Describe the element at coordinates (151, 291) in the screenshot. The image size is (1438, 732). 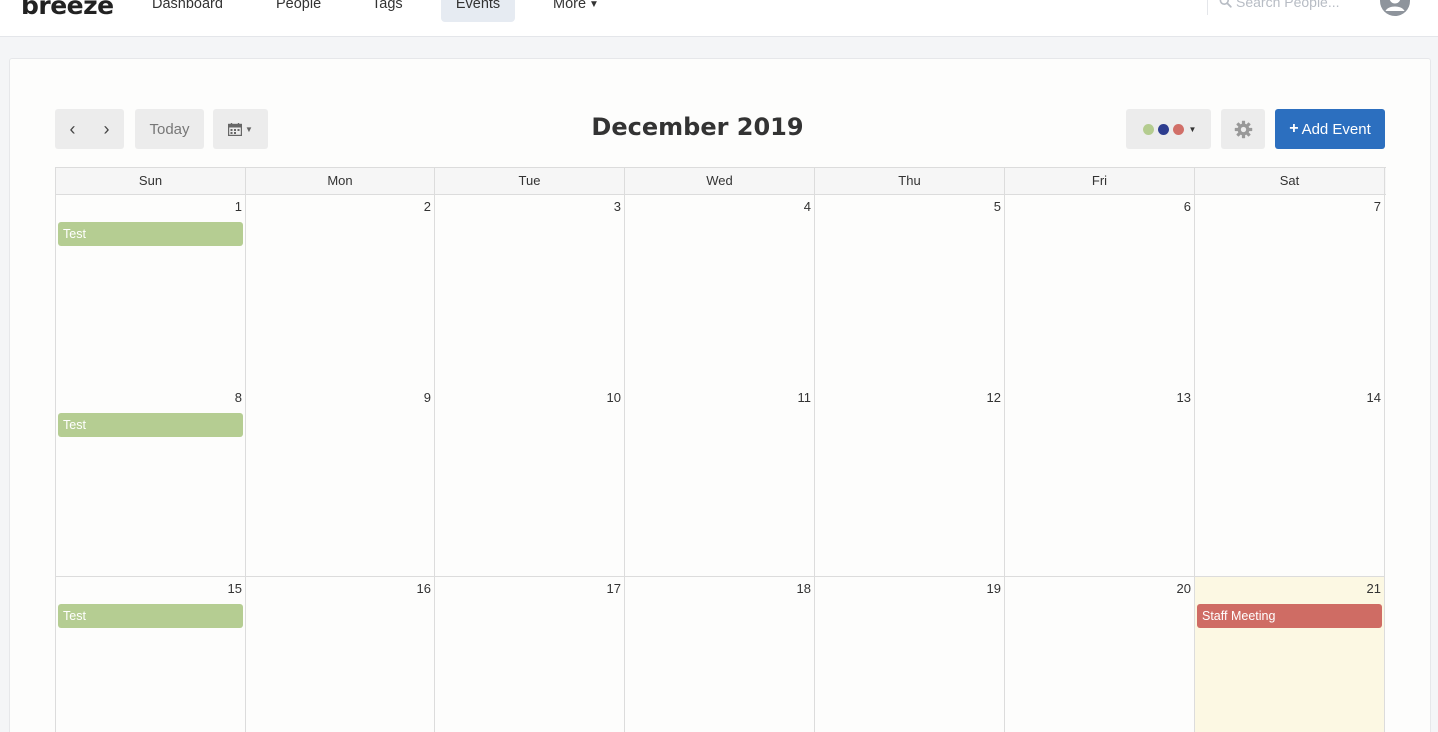
I see `day-cell: 1 Test` at that location.